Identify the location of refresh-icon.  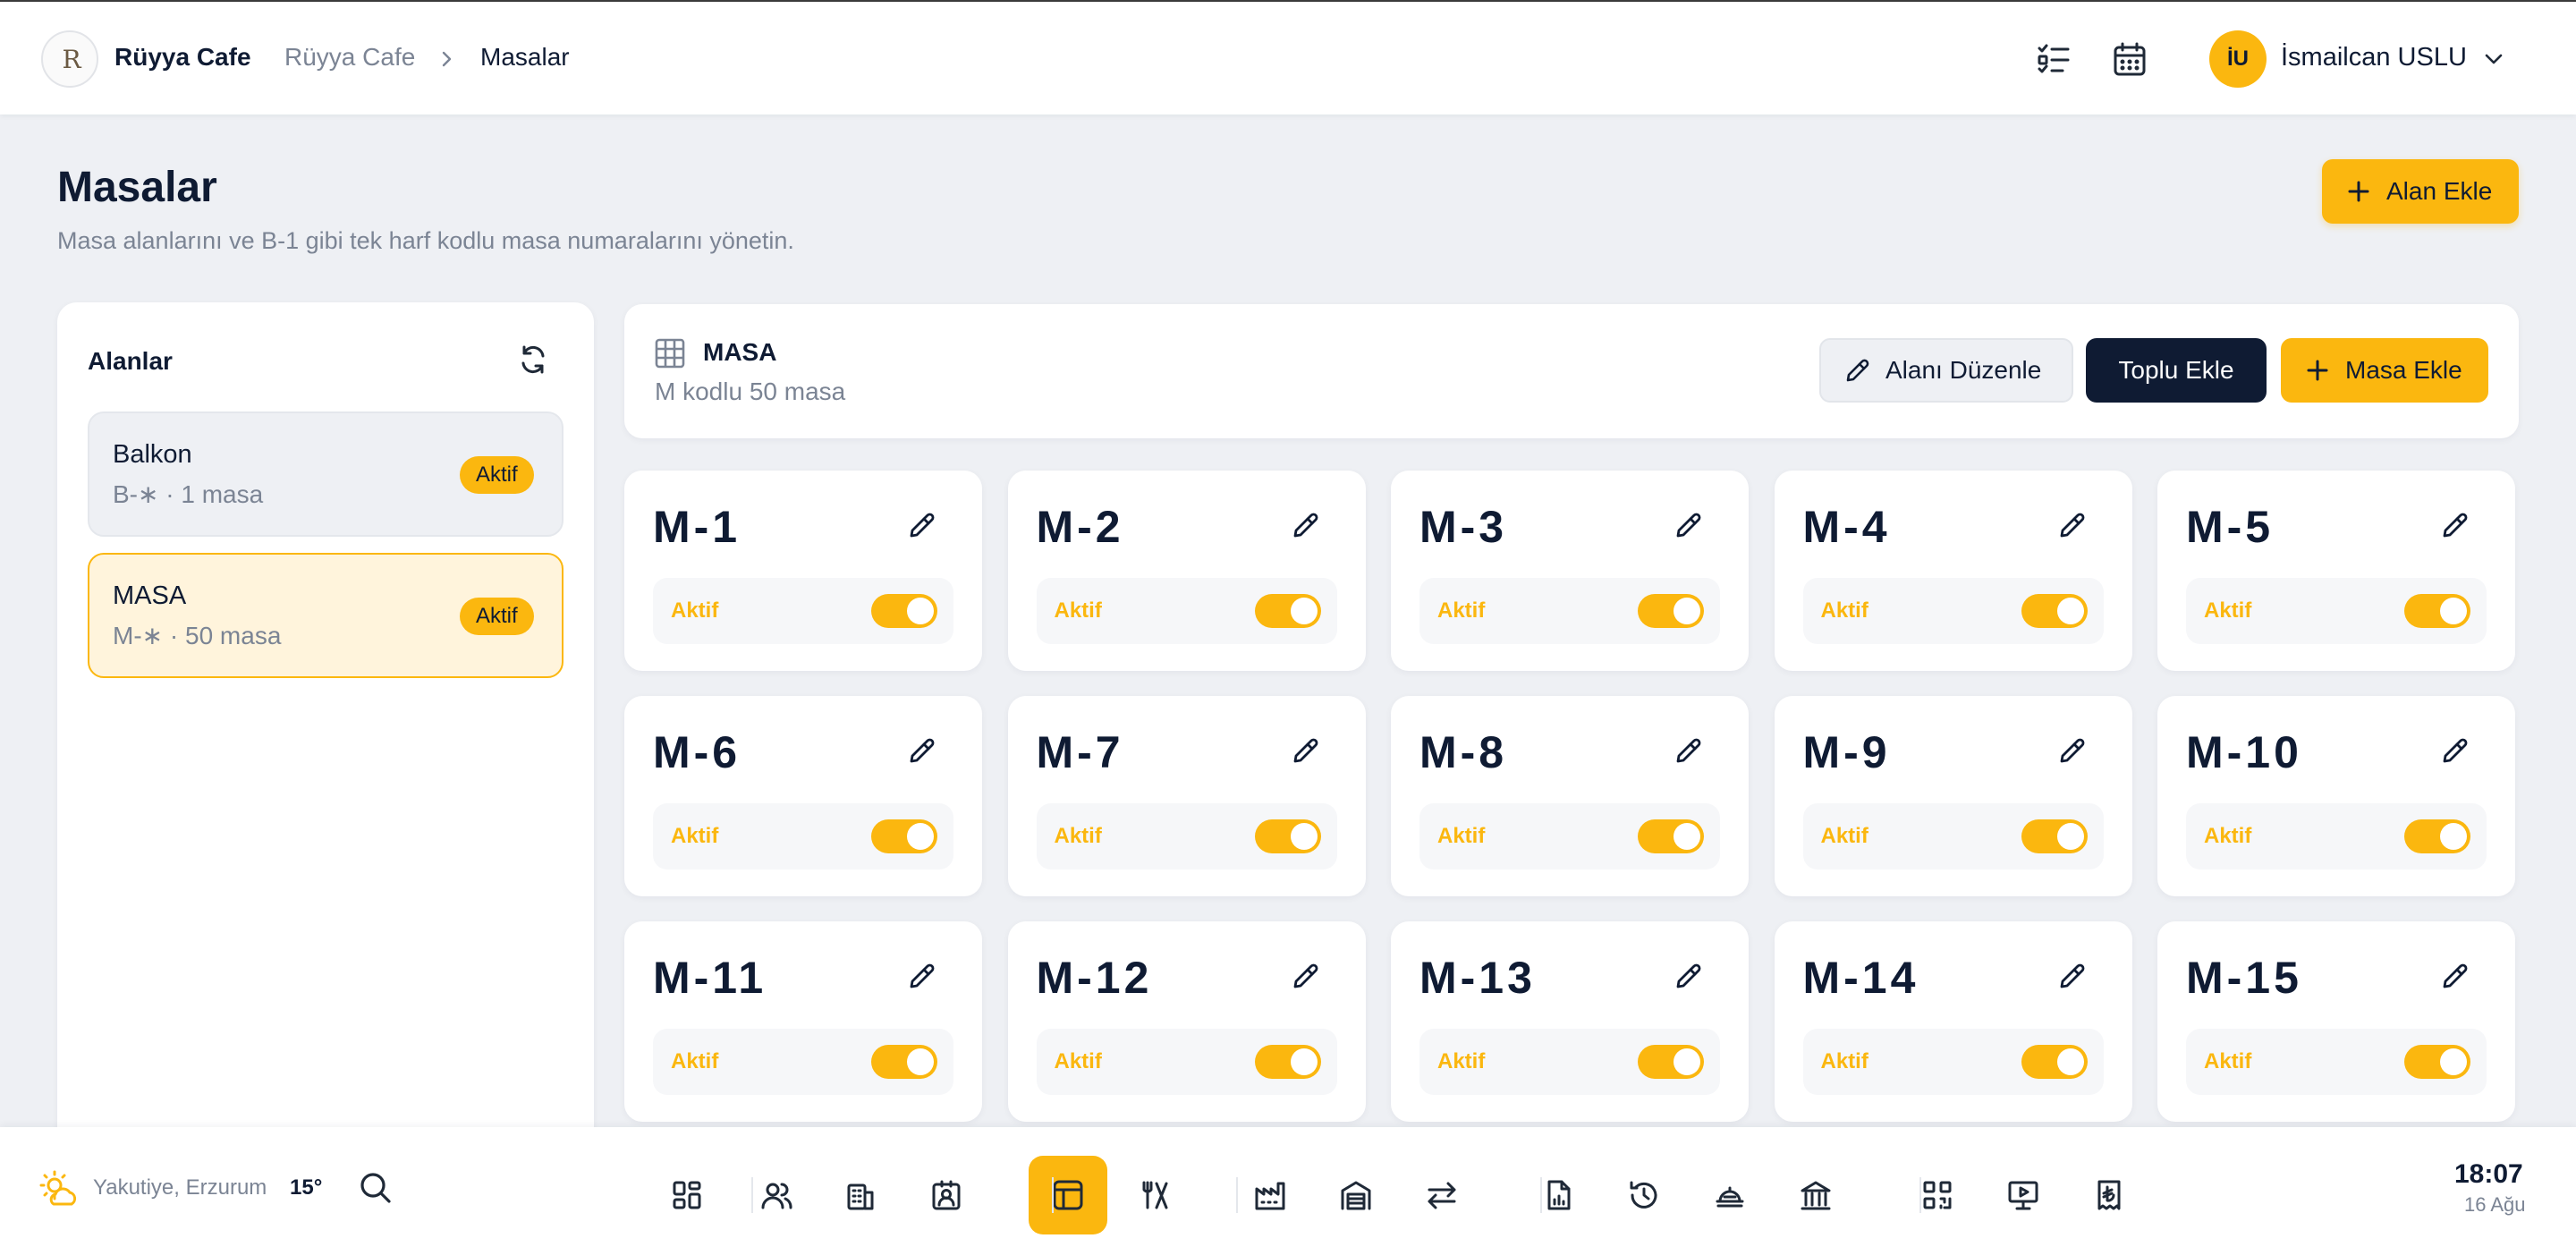
(533, 360).